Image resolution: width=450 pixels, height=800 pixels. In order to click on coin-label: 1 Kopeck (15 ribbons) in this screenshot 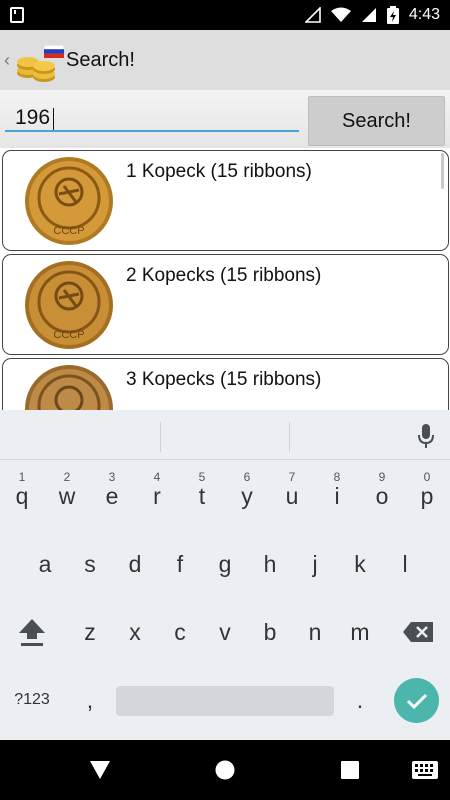, I will do `click(219, 171)`.